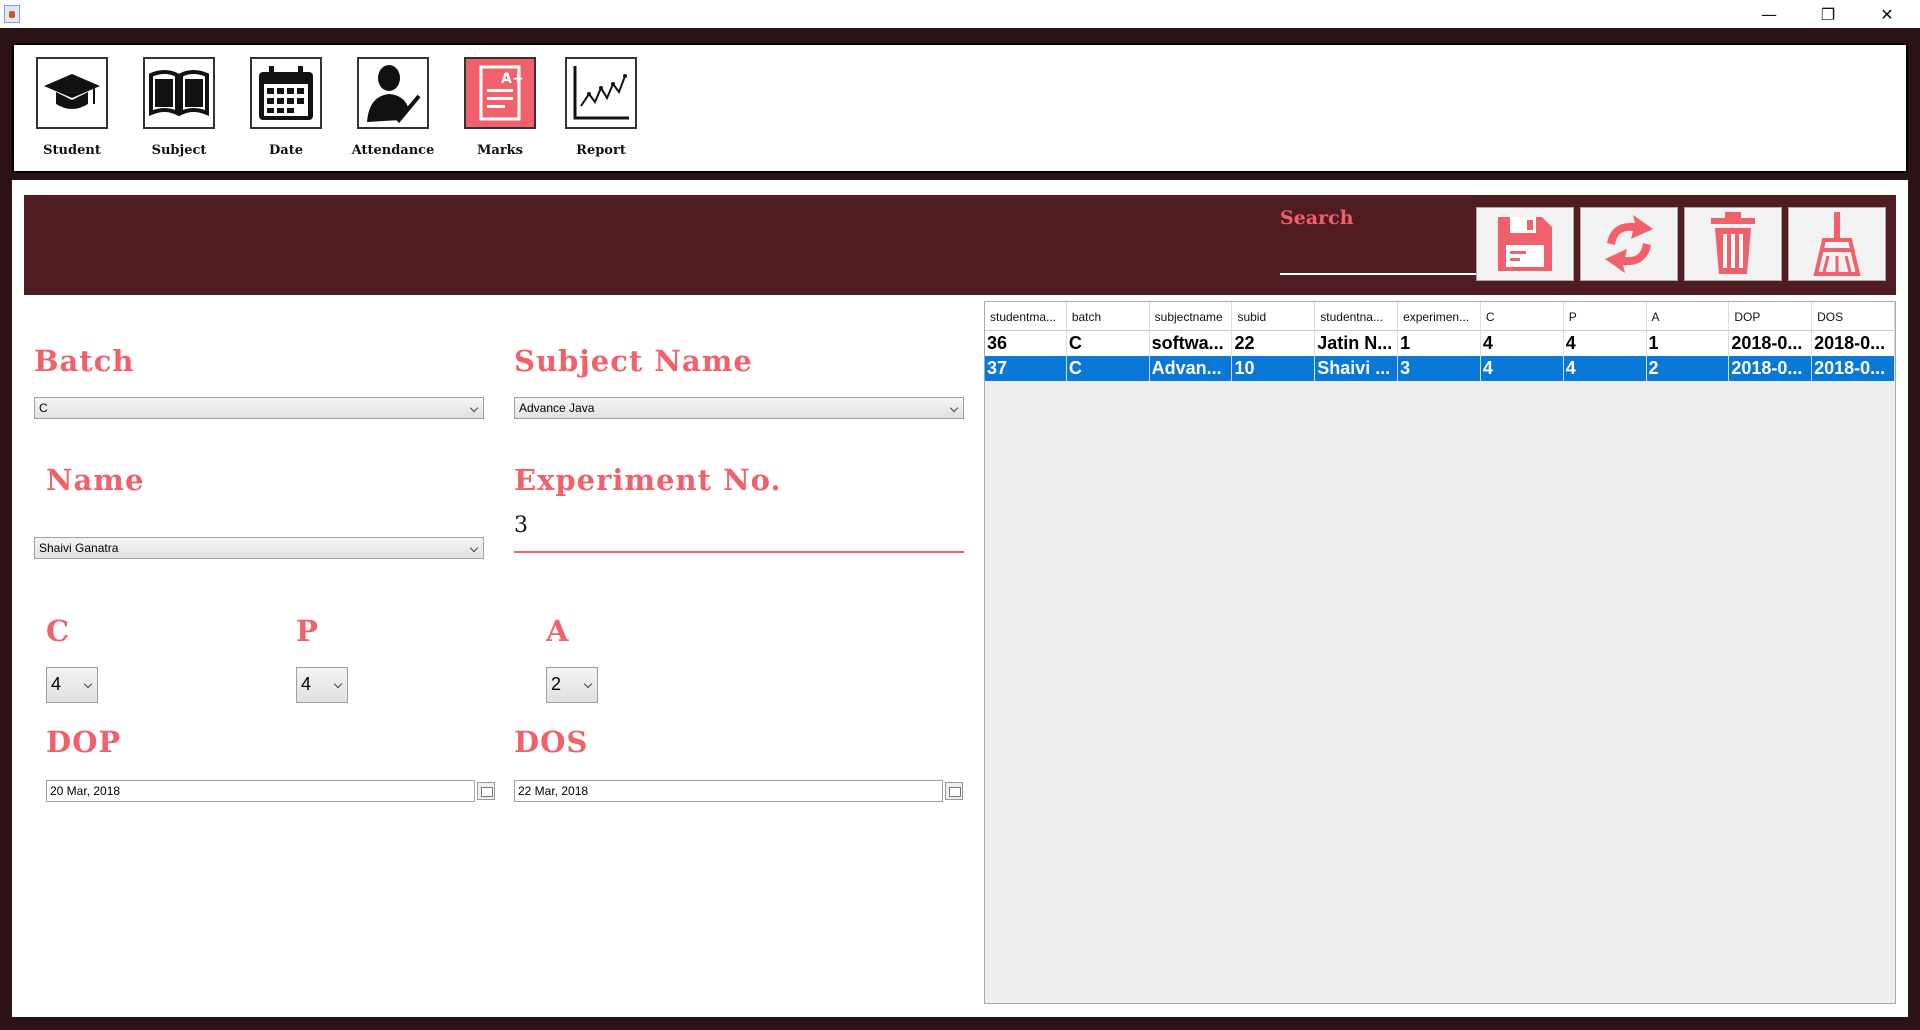 Image resolution: width=1920 pixels, height=1030 pixels. I want to click on refresh-icon, so click(1629, 244).